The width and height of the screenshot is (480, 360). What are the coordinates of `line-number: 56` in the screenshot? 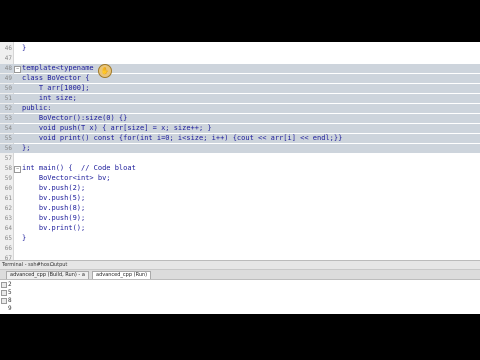 It's located at (8, 148).